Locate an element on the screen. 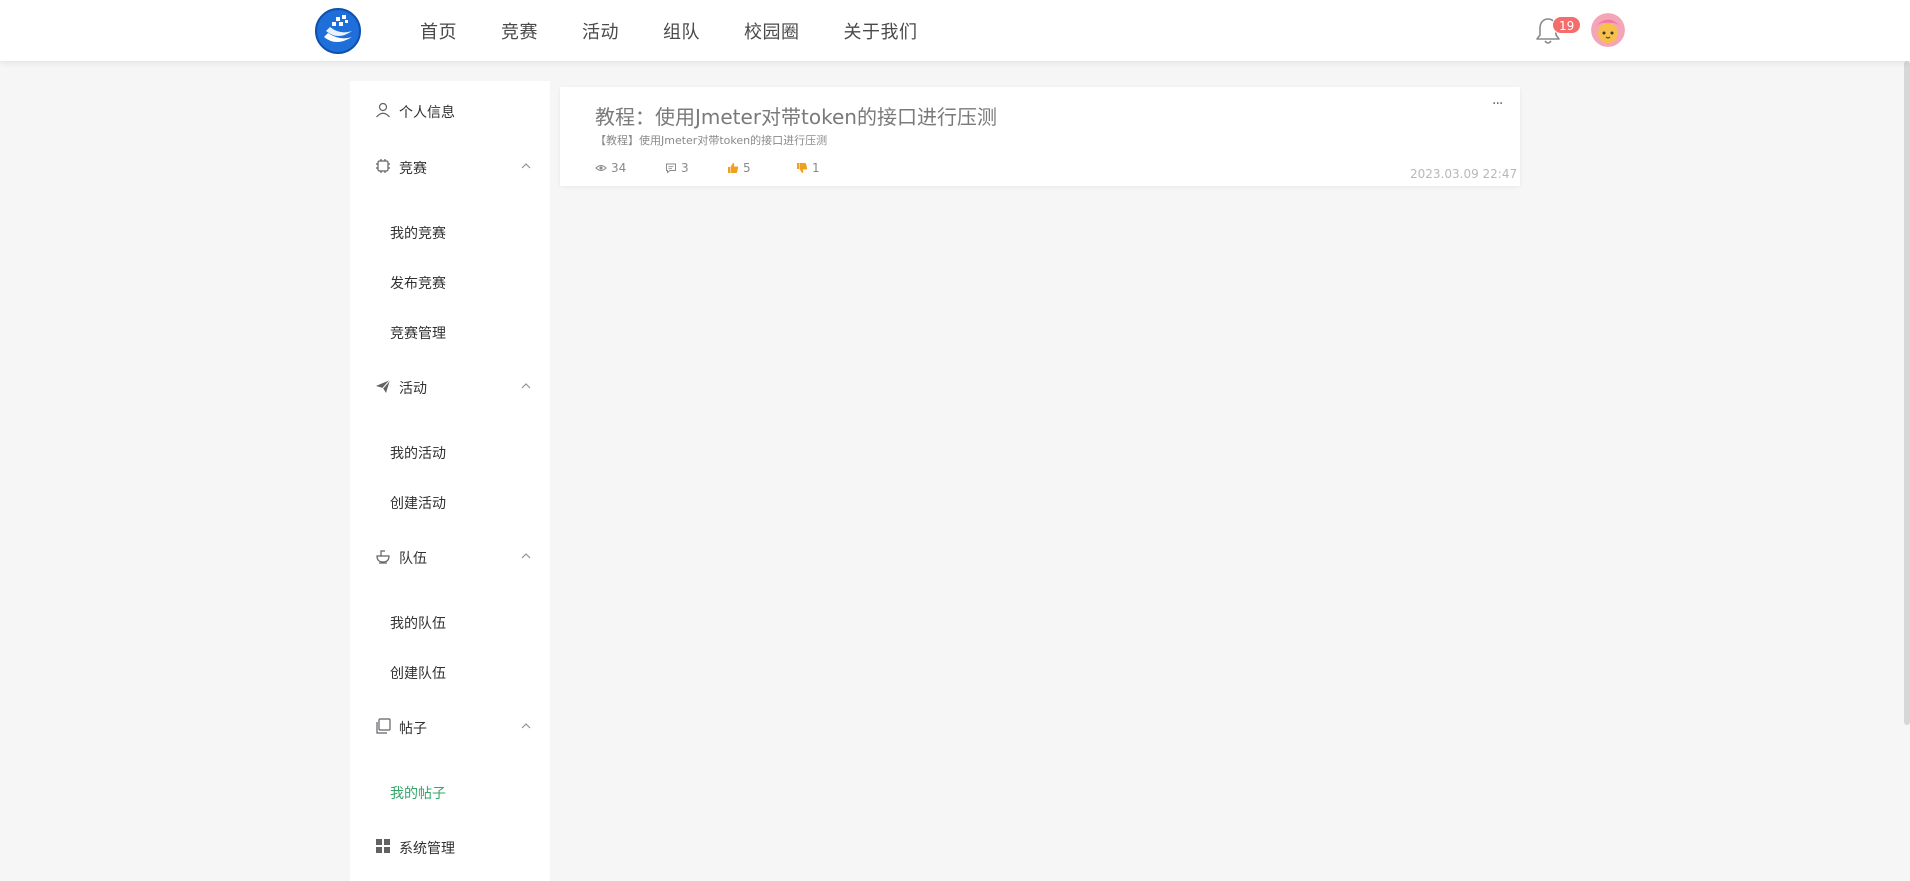  sidebar-group-posts: 帖子 is located at coordinates (450, 726).